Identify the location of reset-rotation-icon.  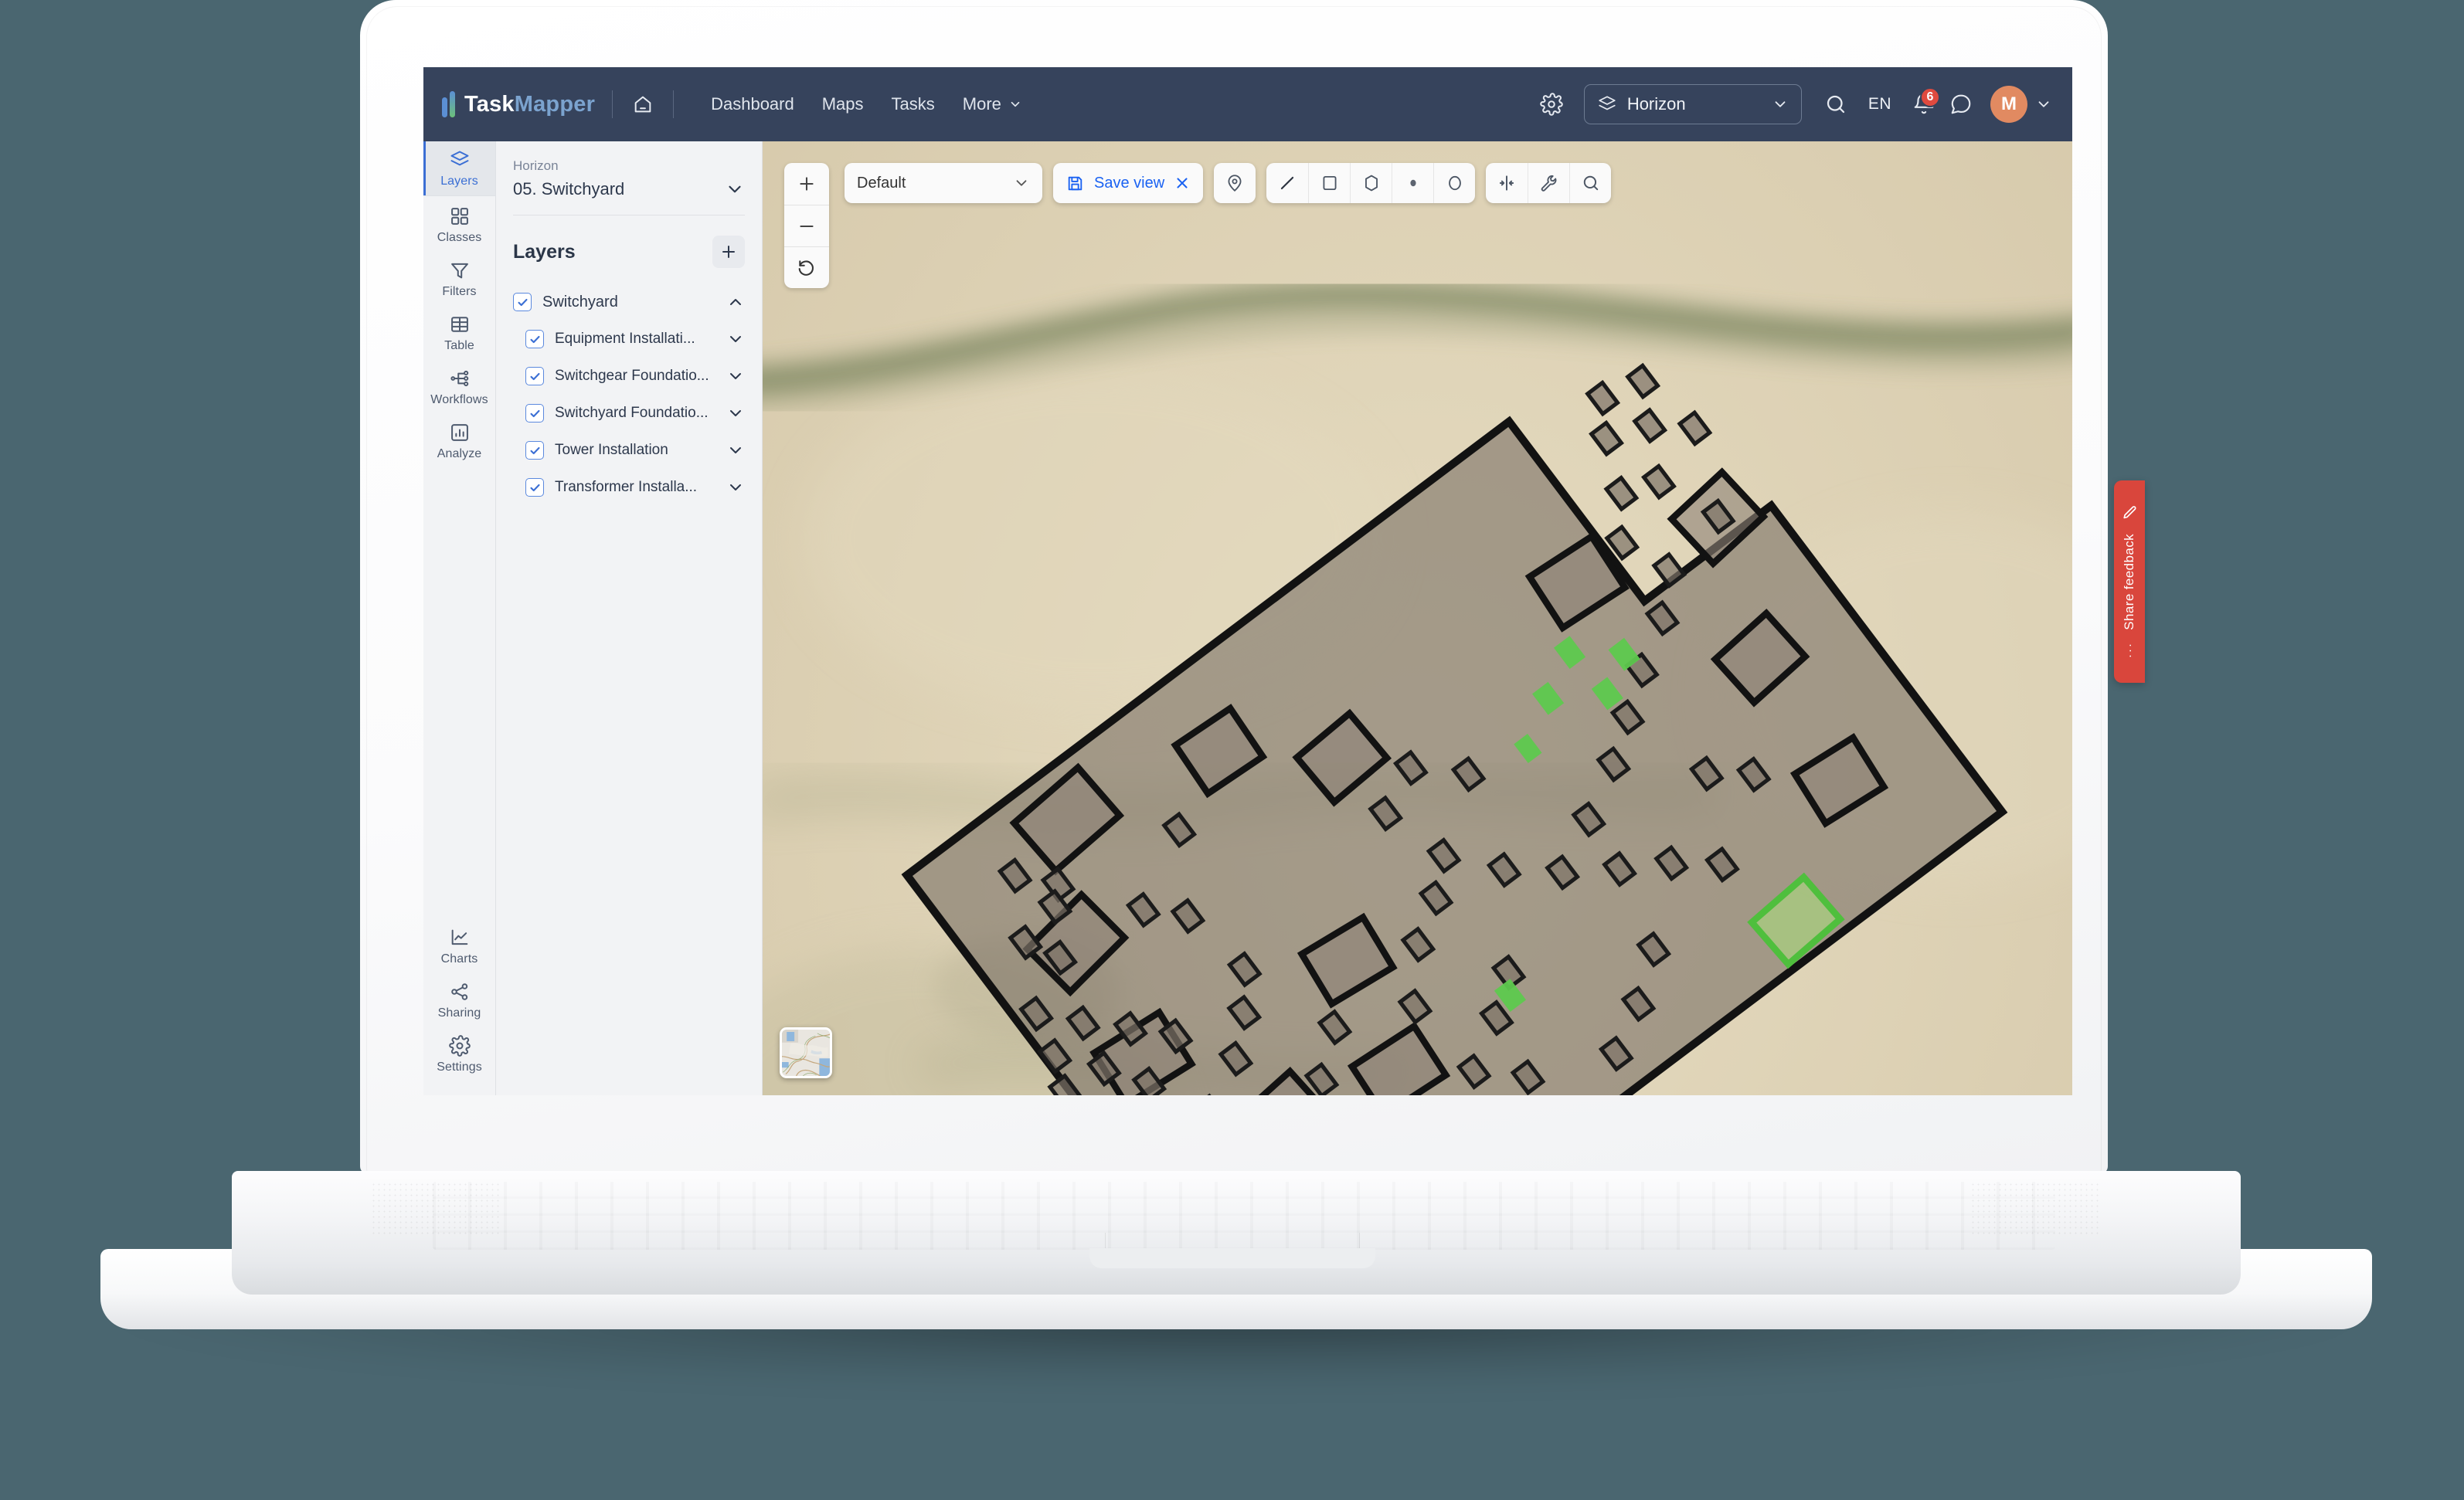
(806, 268).